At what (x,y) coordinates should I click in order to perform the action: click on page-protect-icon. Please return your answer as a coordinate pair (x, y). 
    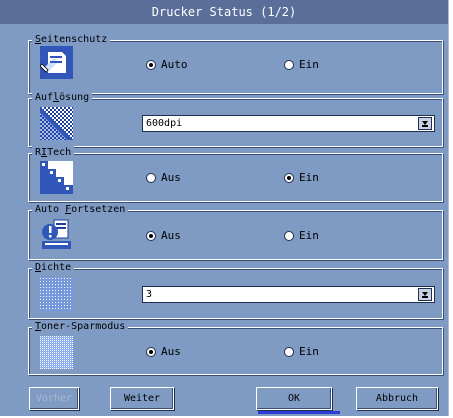
    Looking at the image, I should click on (56, 62).